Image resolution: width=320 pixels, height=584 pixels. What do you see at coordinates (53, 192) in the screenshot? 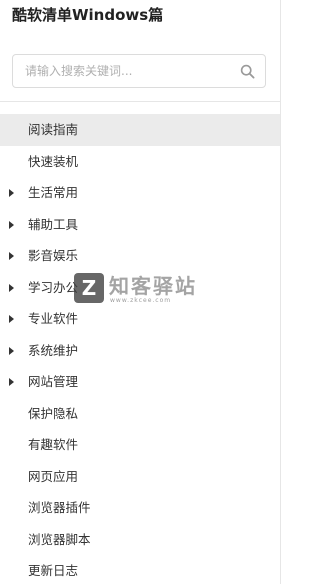
I see `sidebar-item-label: 生活常用` at bounding box center [53, 192].